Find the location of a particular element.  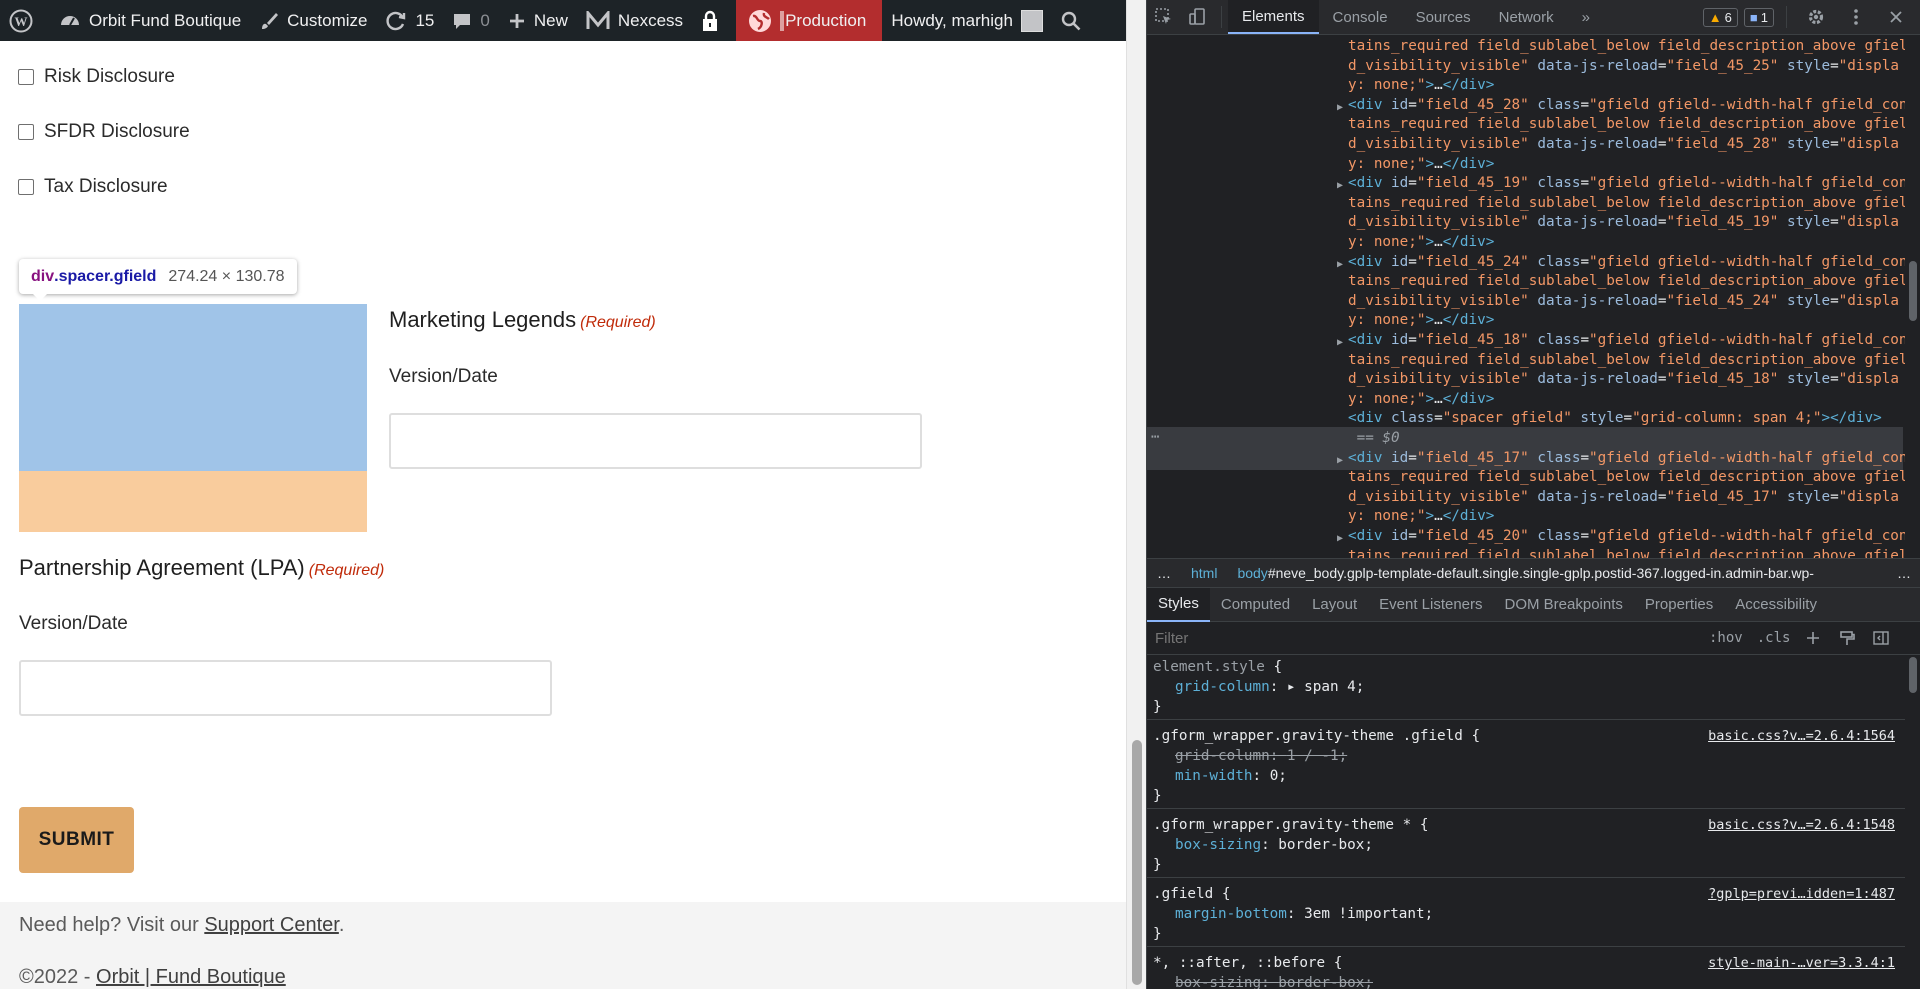

page-scrollbar is located at coordinates (1136, 494).